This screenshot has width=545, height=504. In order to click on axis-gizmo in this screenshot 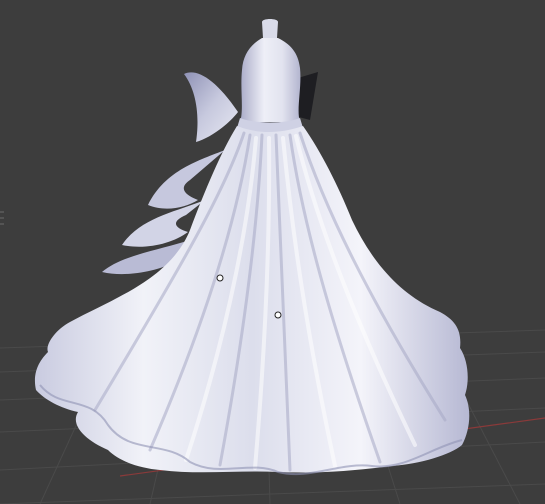, I will do `click(2, 218)`.